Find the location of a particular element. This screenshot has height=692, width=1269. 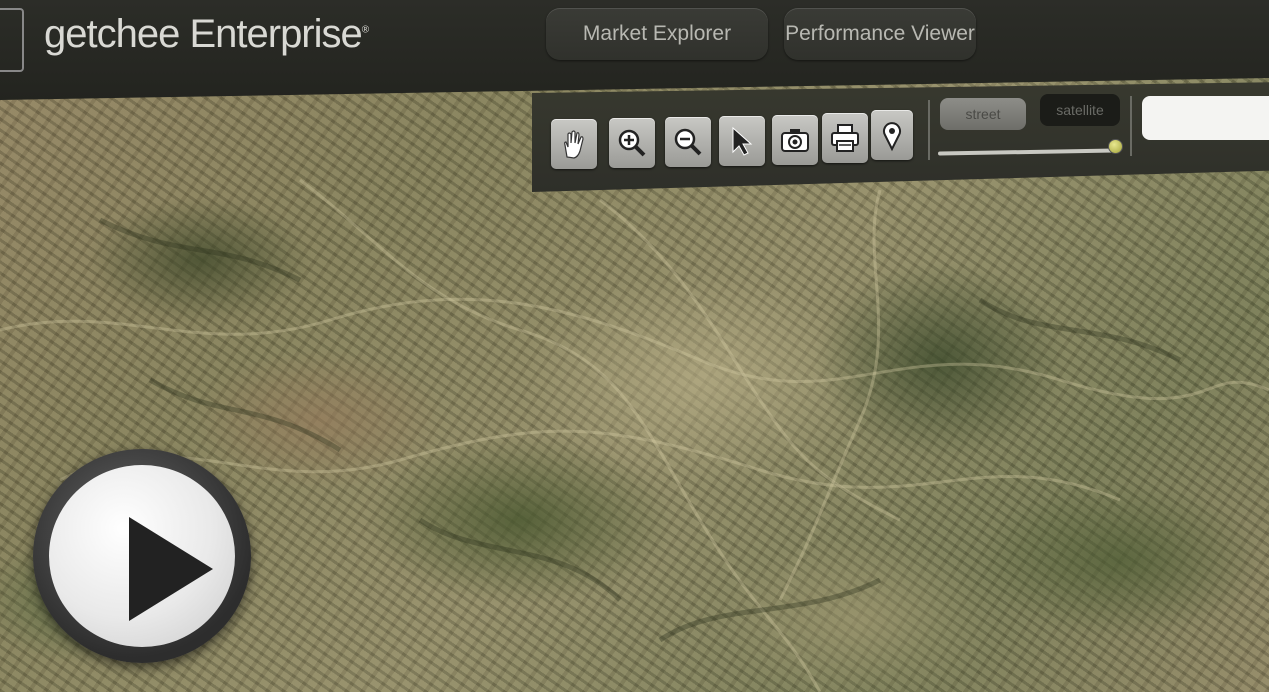

zoom-out-button is located at coordinates (688, 142).